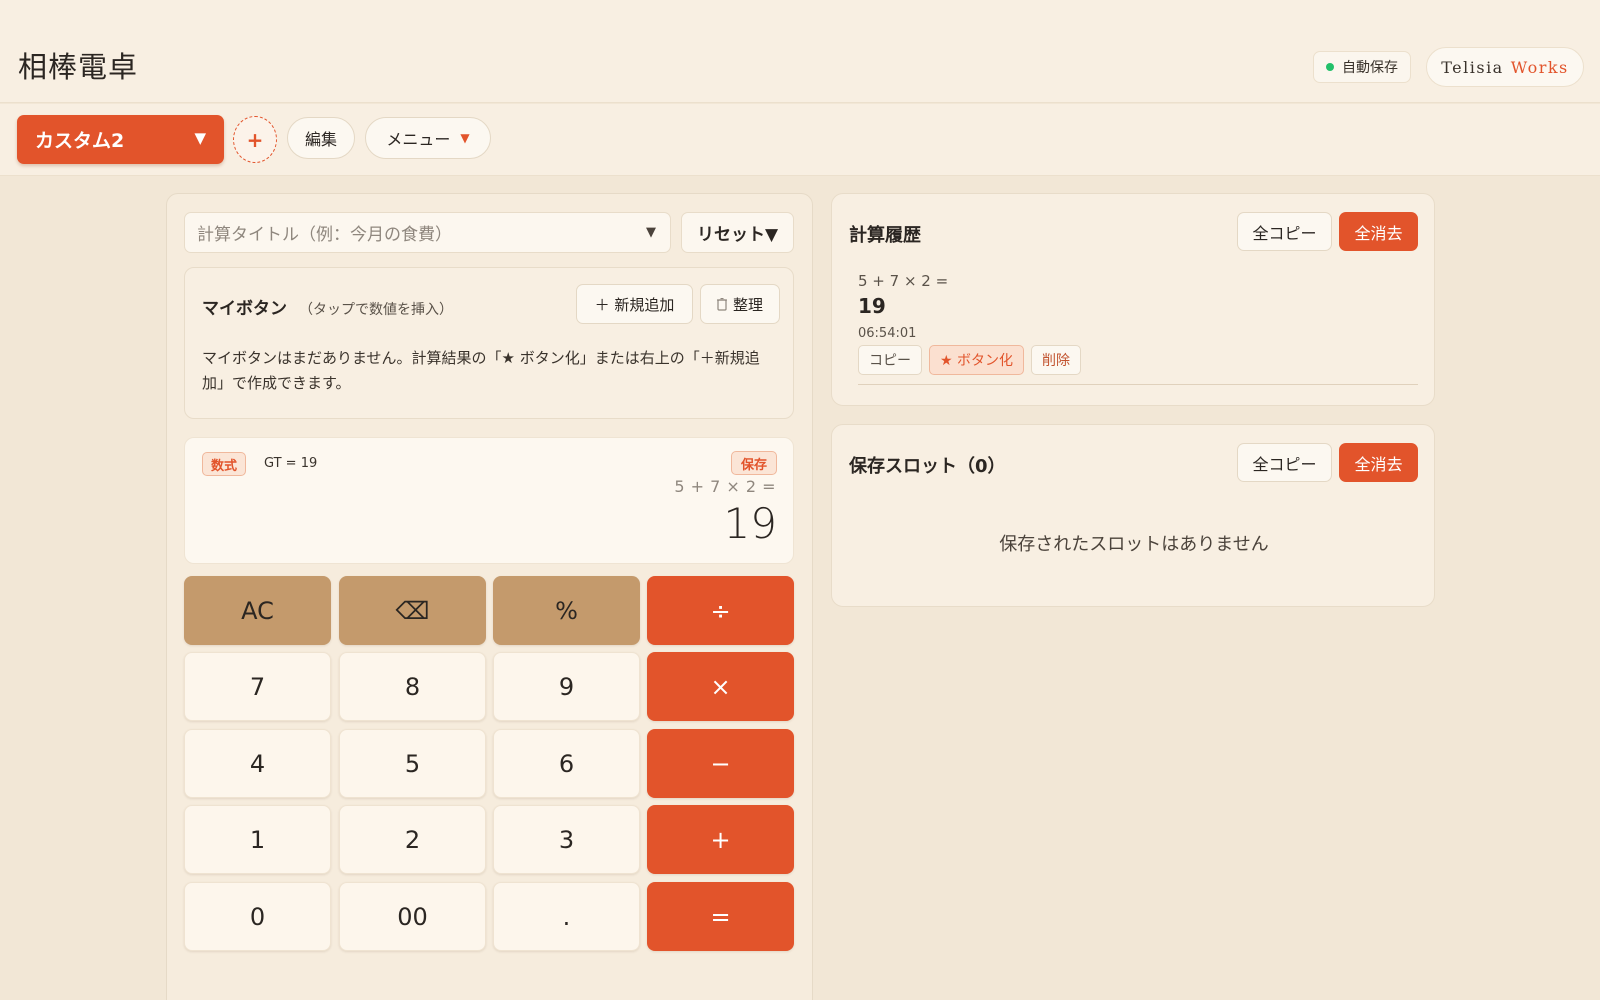  What do you see at coordinates (244, 309) in the screenshot?
I see `my-buttons-title: マイボタン` at bounding box center [244, 309].